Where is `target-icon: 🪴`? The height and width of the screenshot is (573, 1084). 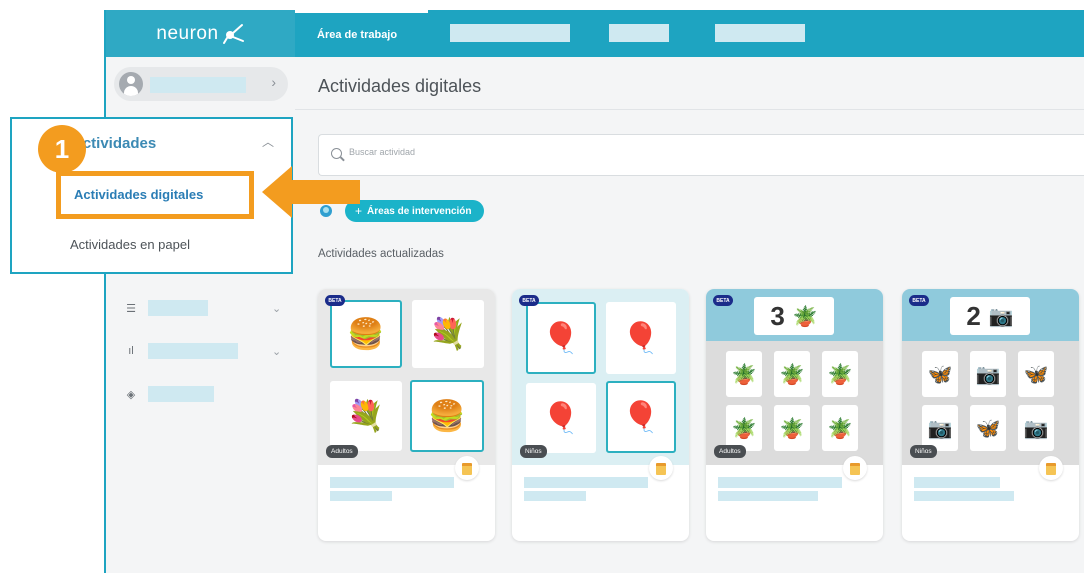 target-icon: 🪴 is located at coordinates (805, 316).